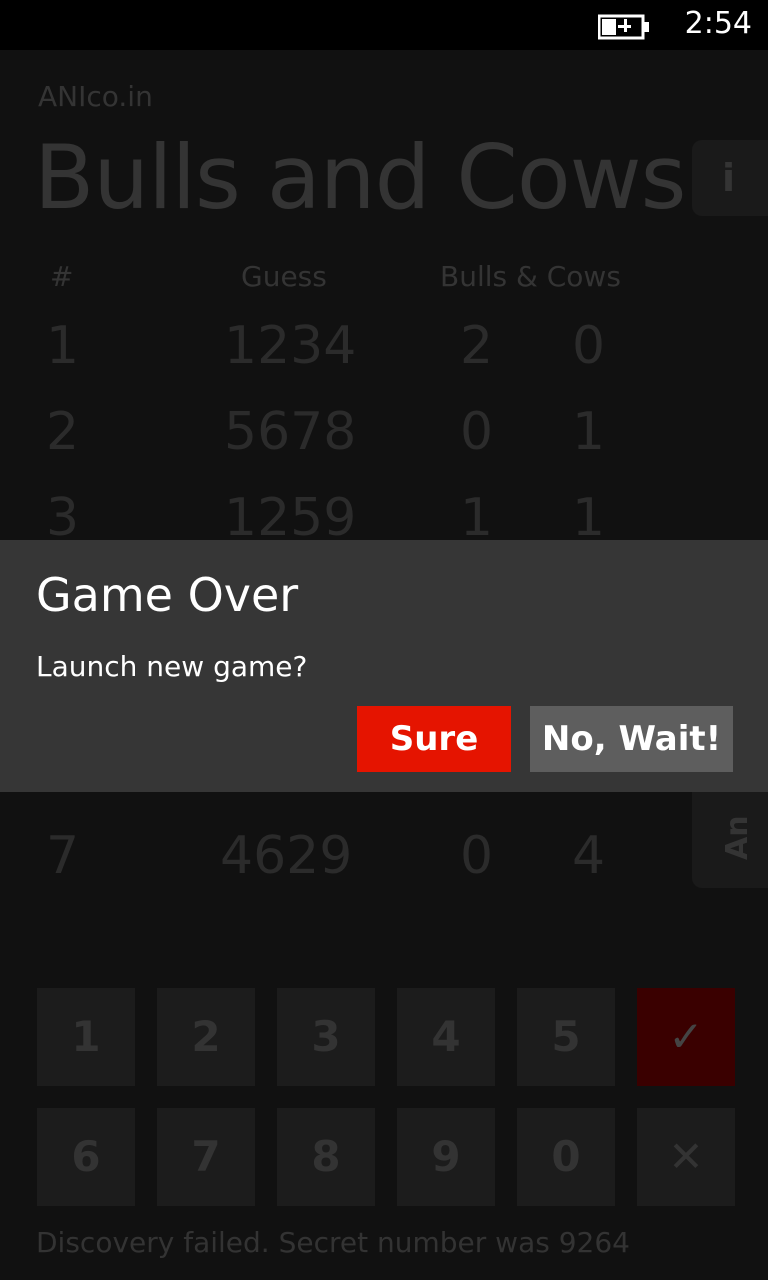 This screenshot has height=1280, width=768. I want to click on answer-side-tab: An, so click(730, 834).